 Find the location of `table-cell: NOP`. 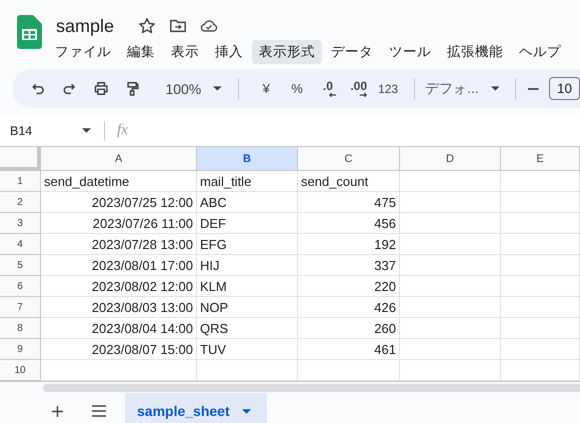

table-cell: NOP is located at coordinates (247, 307).